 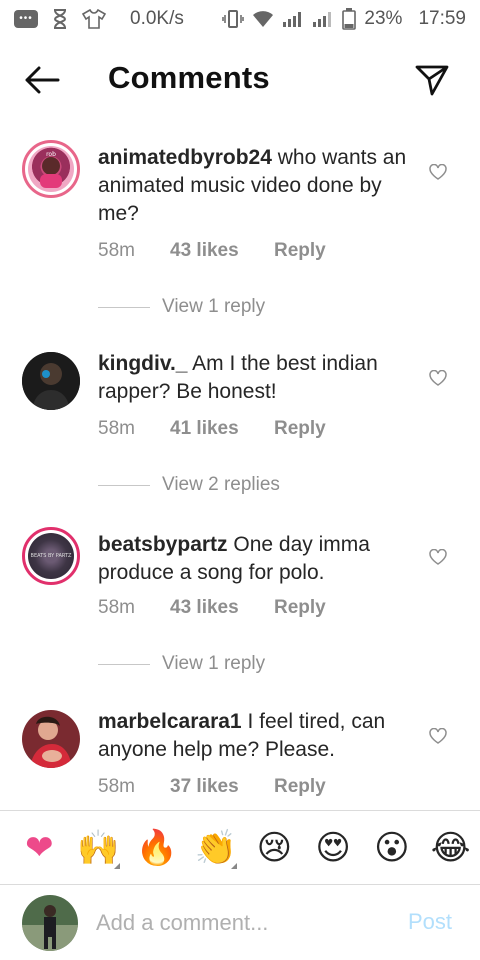 I want to click on status-right: 23% 17:59, so click(x=344, y=19).